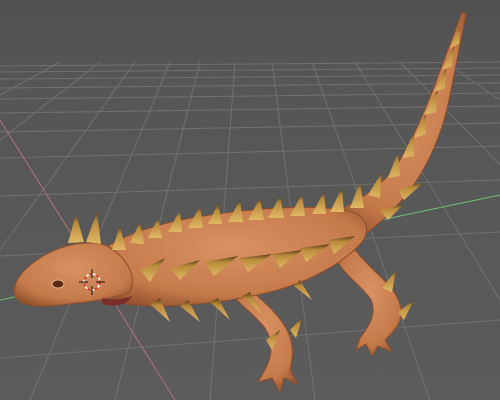 The image size is (500, 400). What do you see at coordinates (73, 274) in the screenshot?
I see `lizard-head` at bounding box center [73, 274].